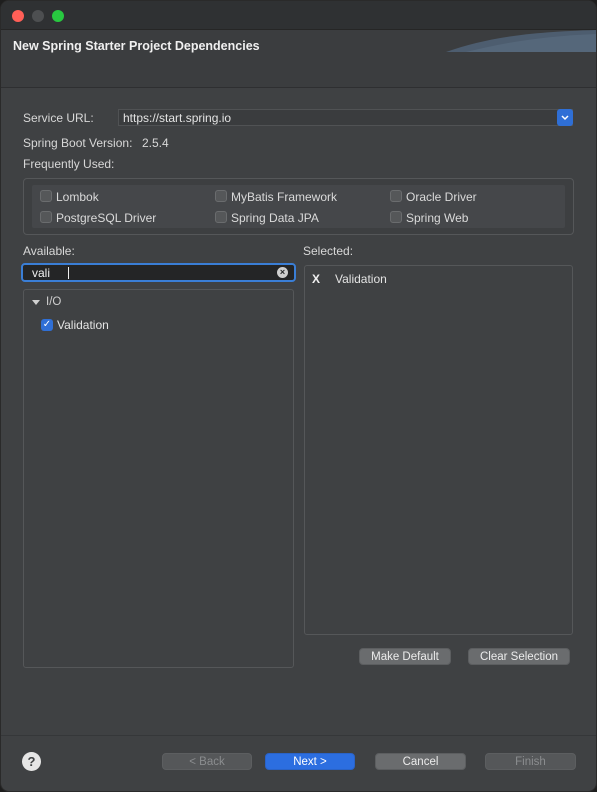  I want to click on help-icon: ?, so click(31, 761).